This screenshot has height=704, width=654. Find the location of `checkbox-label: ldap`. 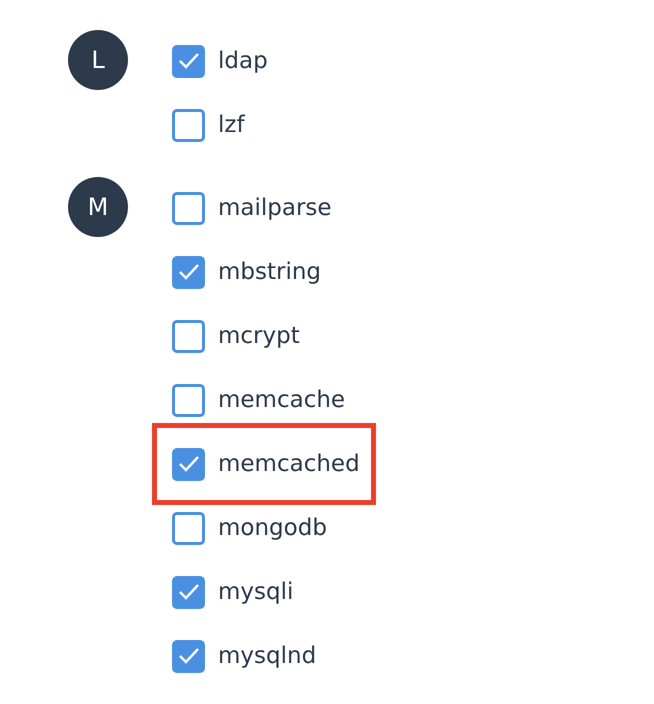

checkbox-label: ldap is located at coordinates (243, 61).